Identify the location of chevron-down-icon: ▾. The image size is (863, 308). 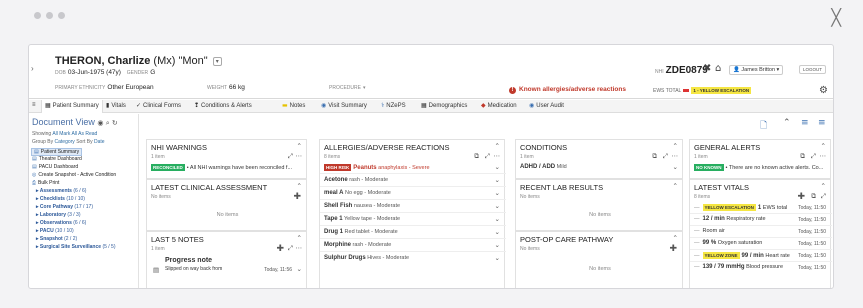
(217, 61).